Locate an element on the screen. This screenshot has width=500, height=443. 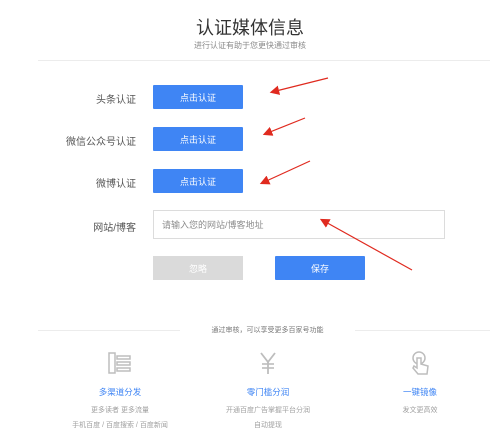
feature-line1-revenue: 开通百度广告掌握平台分润 is located at coordinates (268, 410).